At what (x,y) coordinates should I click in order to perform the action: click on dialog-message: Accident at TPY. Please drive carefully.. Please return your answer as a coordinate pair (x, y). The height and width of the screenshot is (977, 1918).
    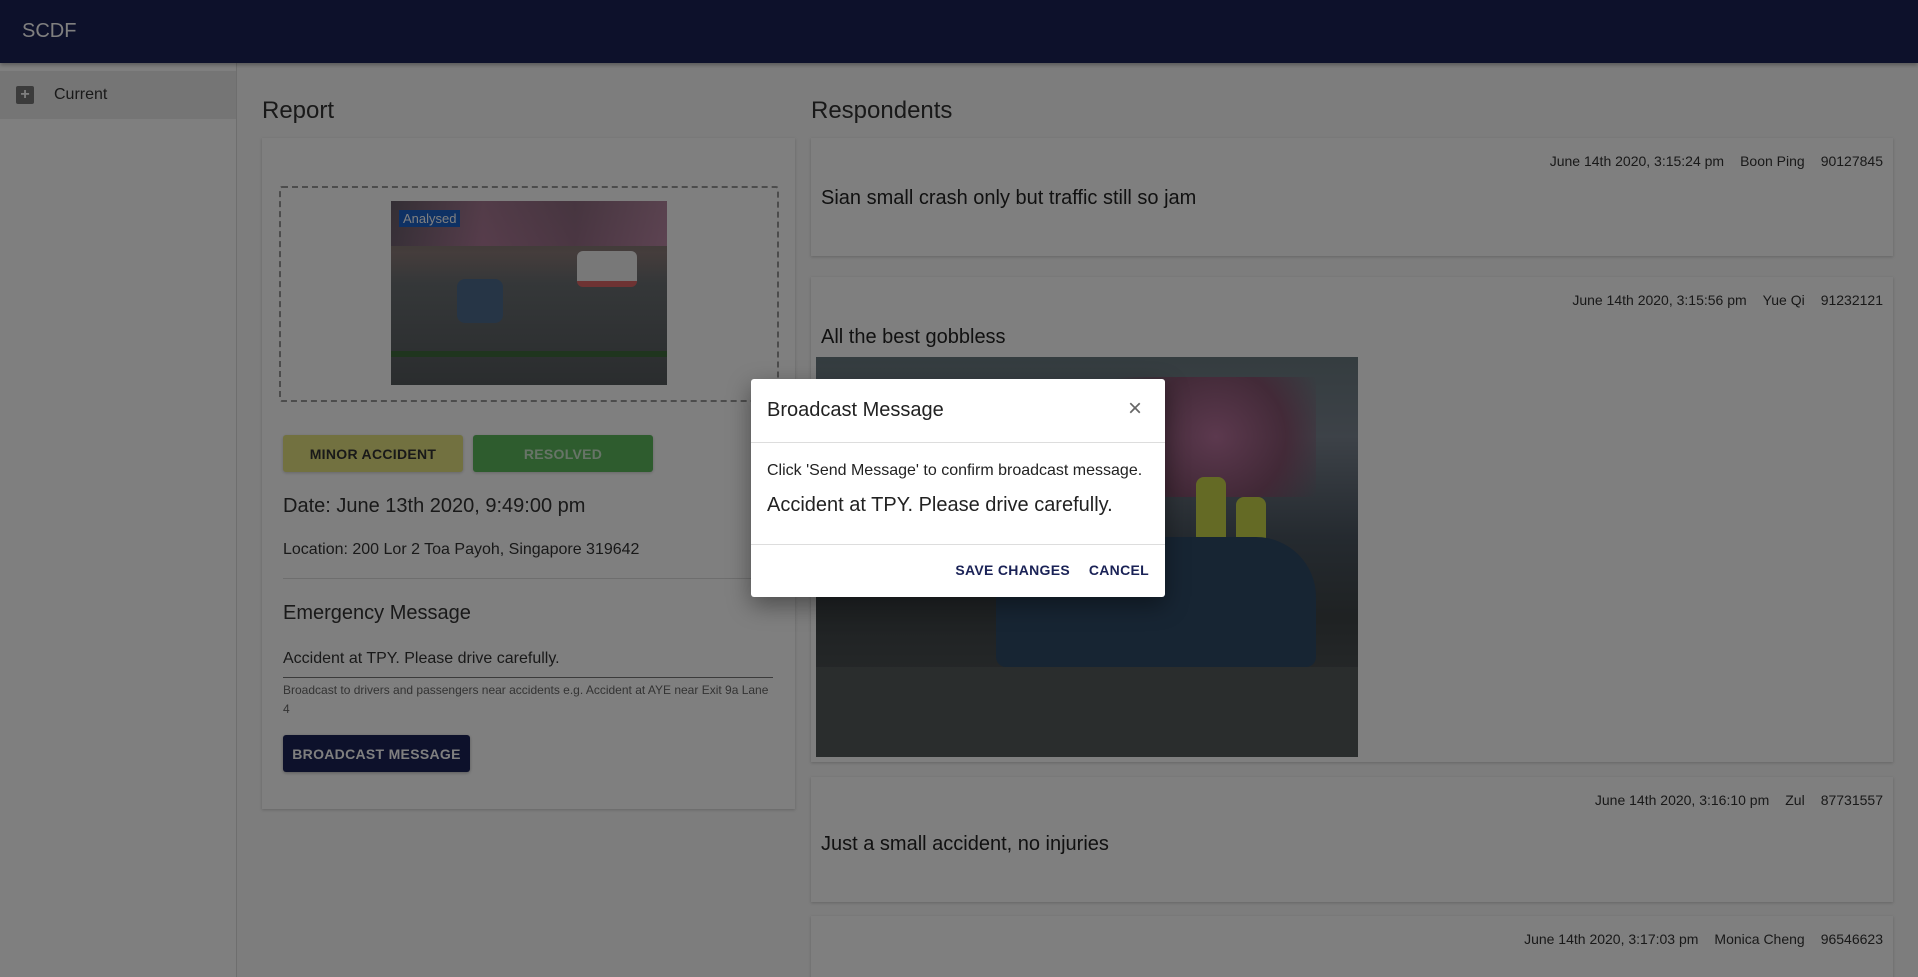
    Looking at the image, I should click on (940, 505).